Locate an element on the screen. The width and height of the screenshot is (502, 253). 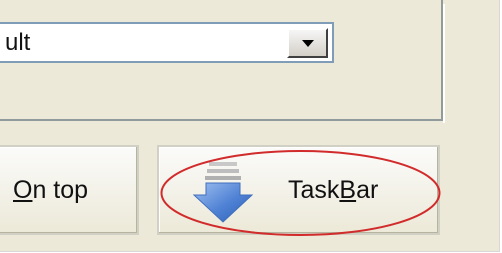
taskbar-accelerator: B is located at coordinates (348, 190).